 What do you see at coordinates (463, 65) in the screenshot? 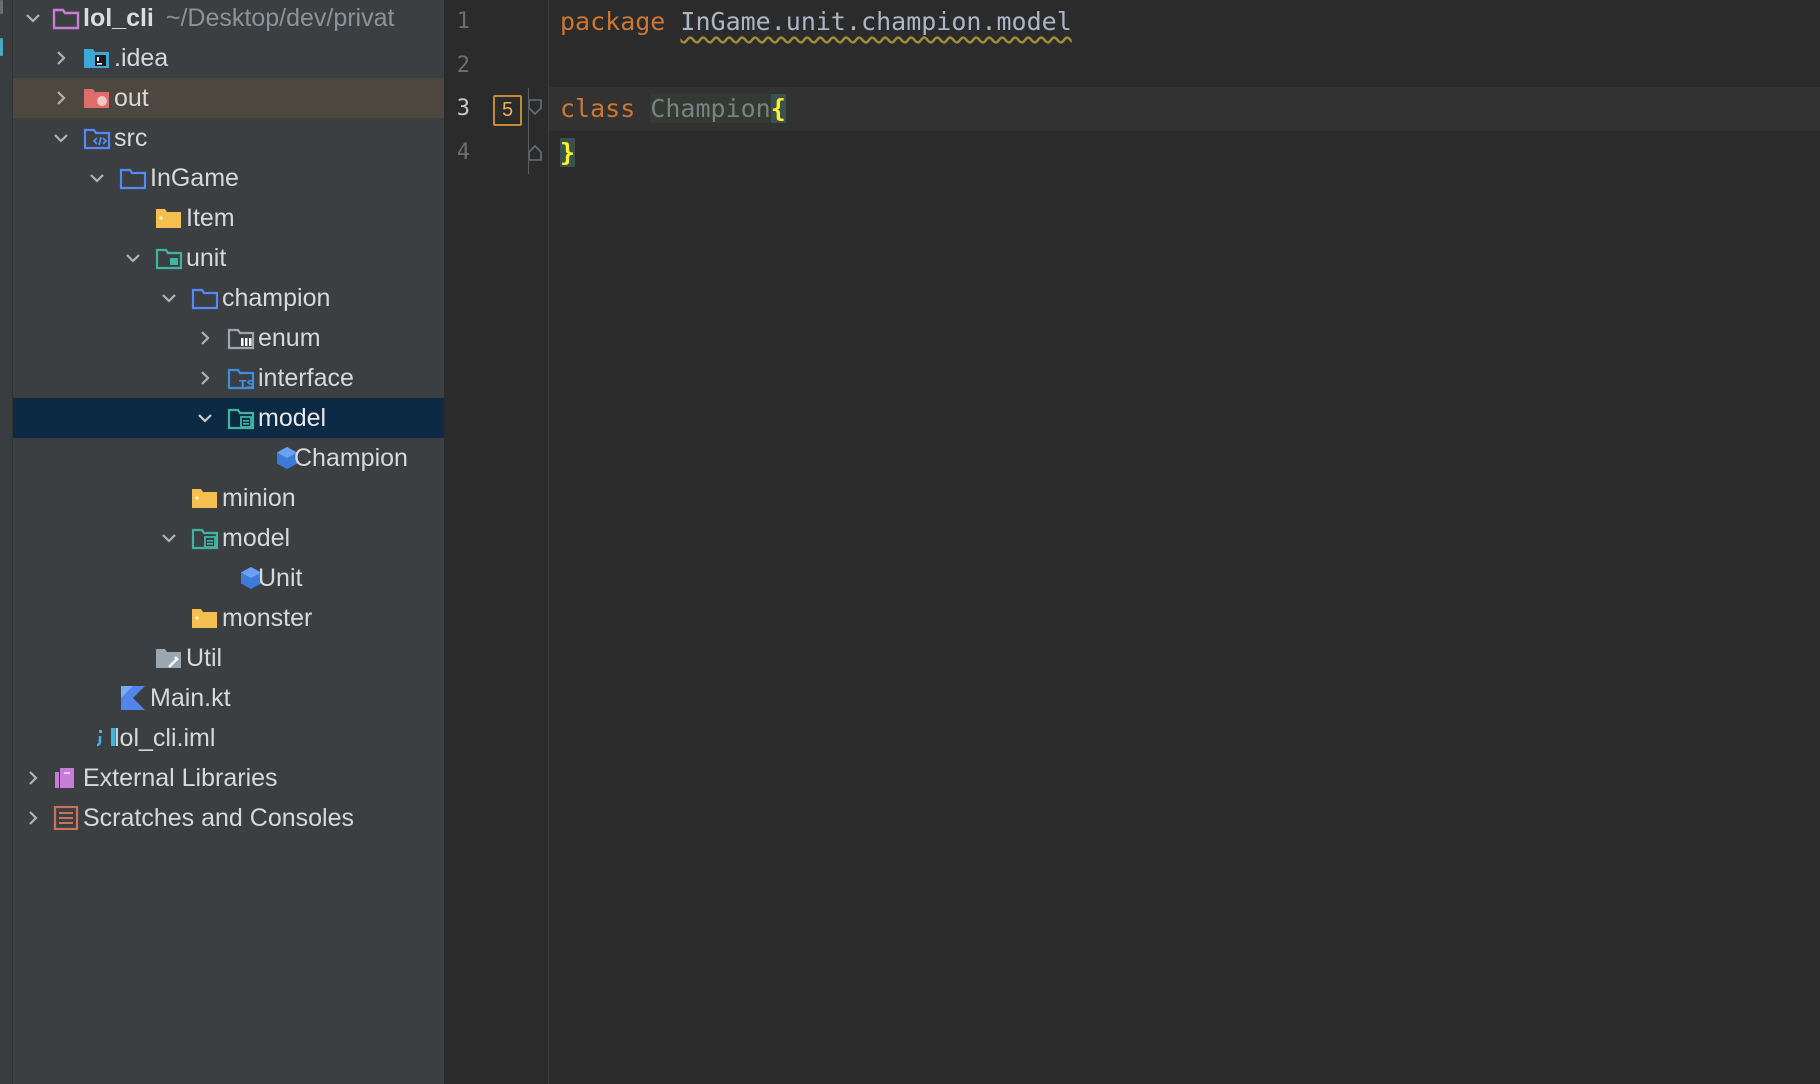
I see `line-number: 2` at bounding box center [463, 65].